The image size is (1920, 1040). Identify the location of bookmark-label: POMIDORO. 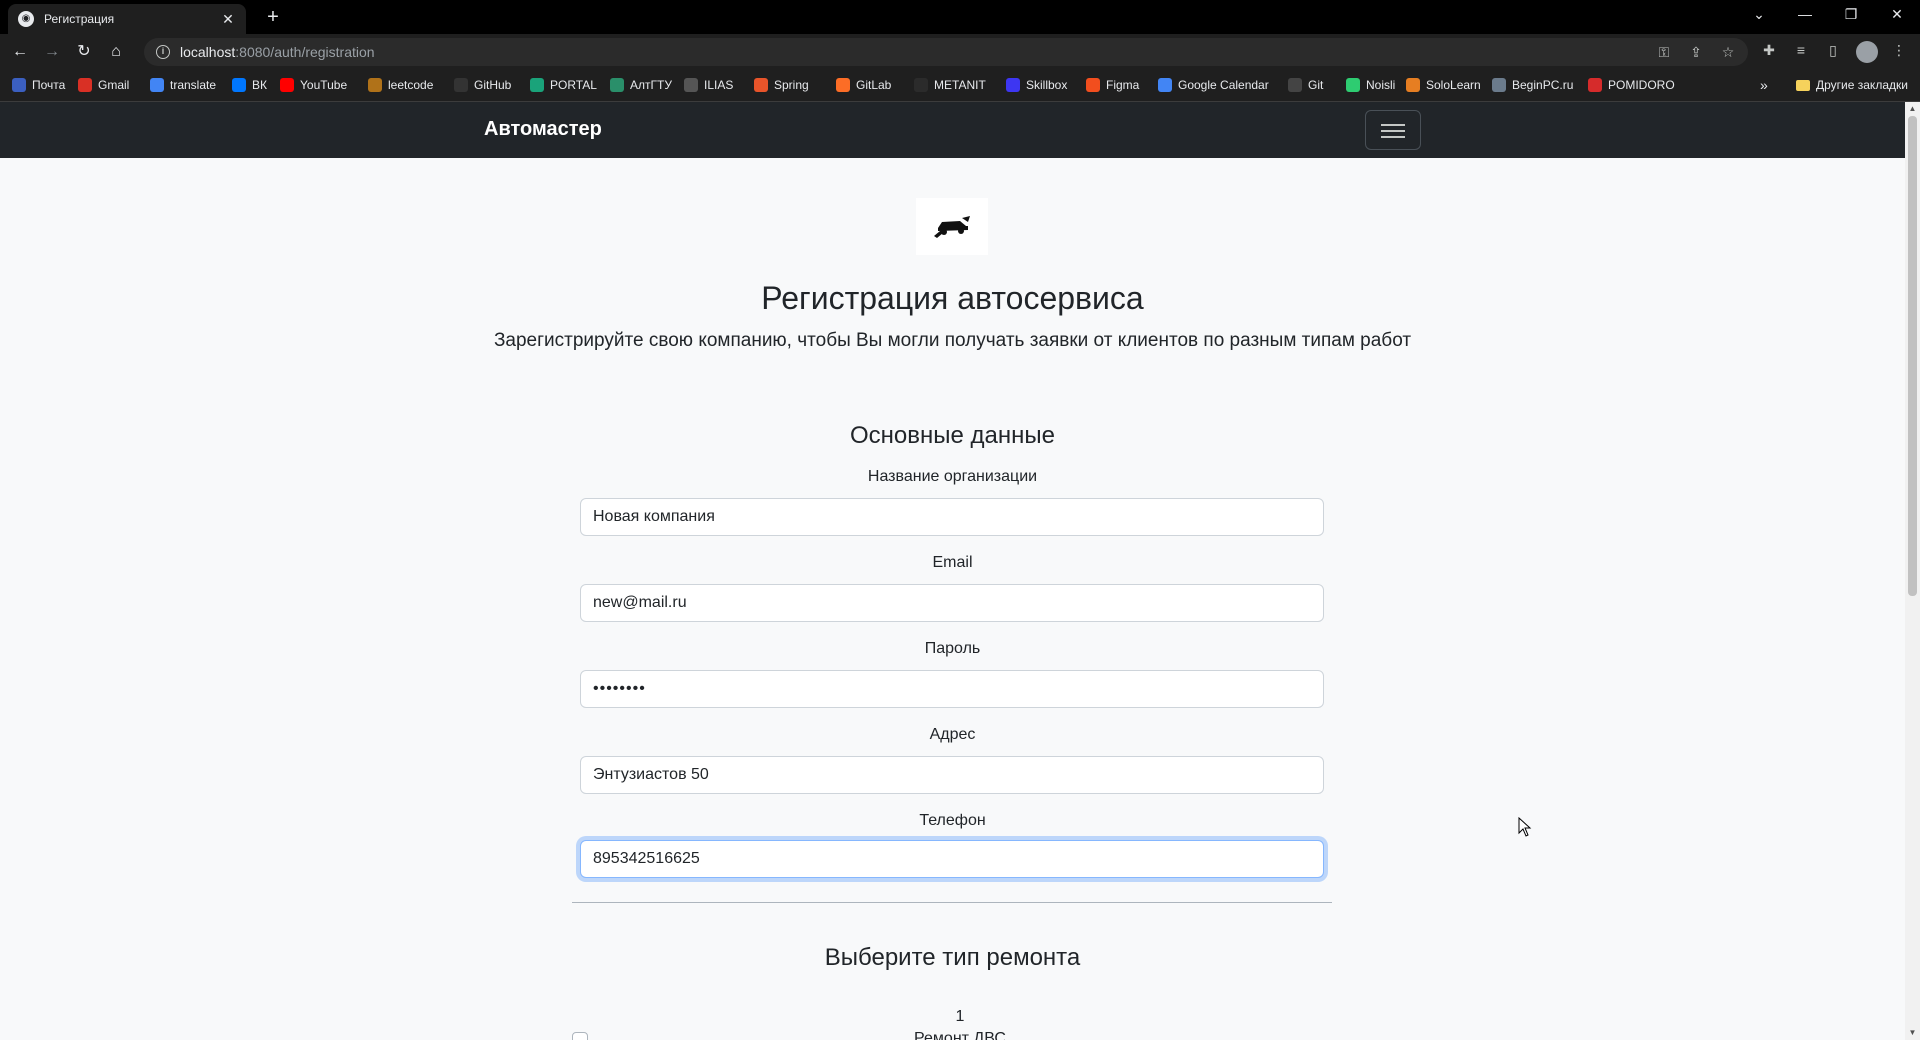
(1641, 85).